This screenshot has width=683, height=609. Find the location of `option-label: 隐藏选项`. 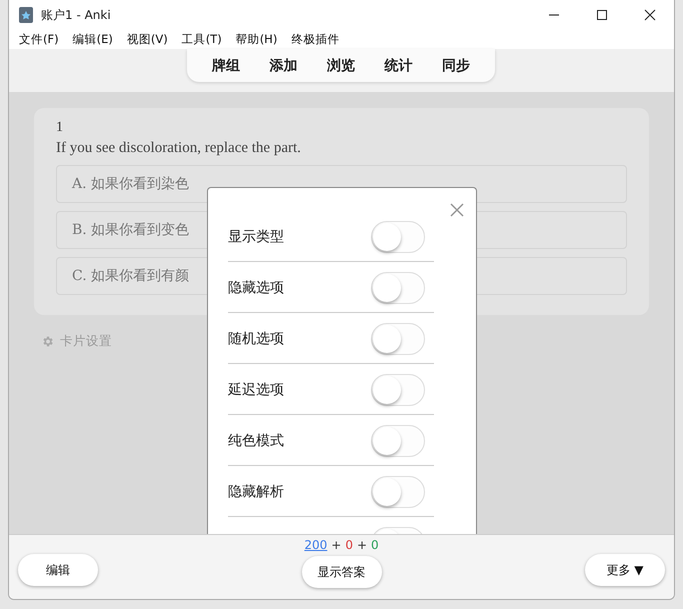

option-label: 隐藏选项 is located at coordinates (256, 287).